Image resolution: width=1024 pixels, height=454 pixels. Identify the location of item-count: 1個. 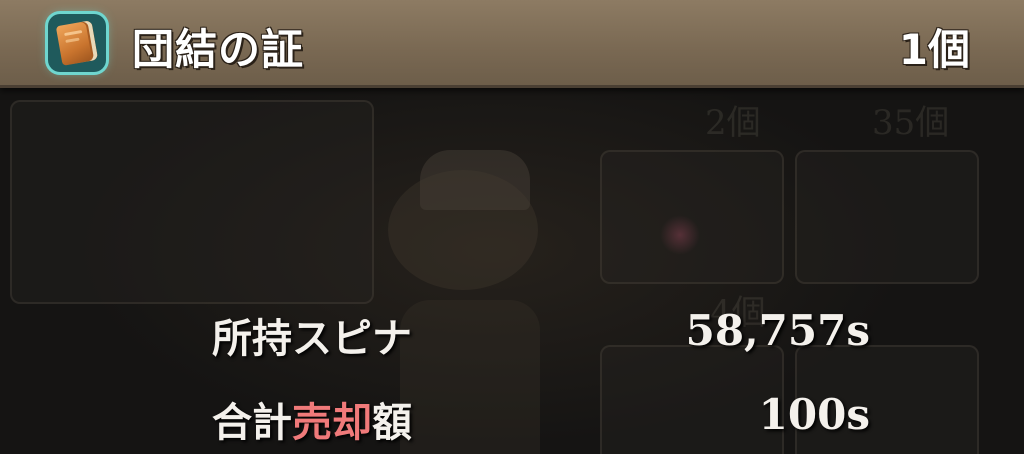
(934, 49).